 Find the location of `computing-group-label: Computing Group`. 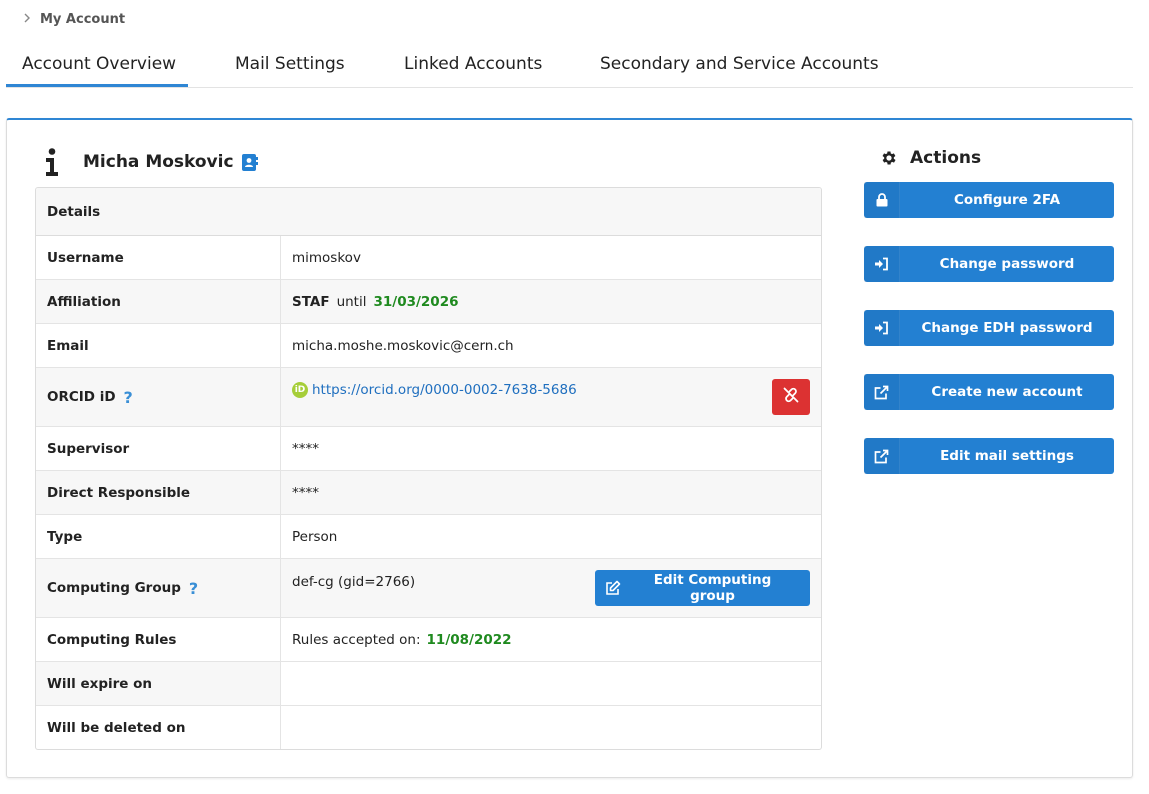

computing-group-label: Computing Group is located at coordinates (114, 588).